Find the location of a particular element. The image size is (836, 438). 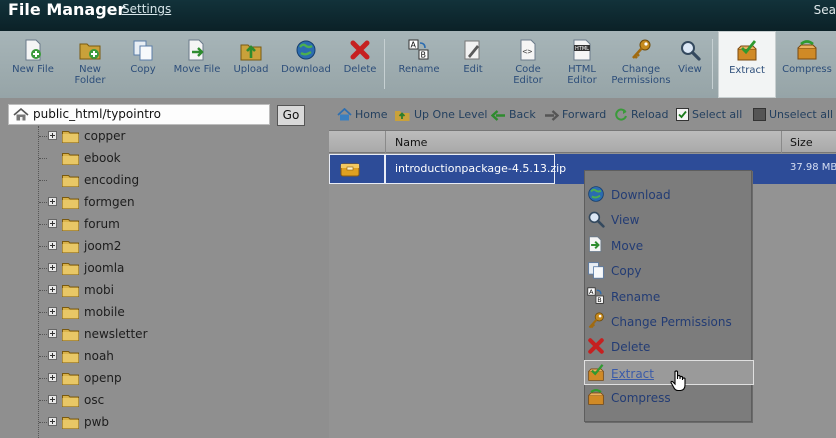

tree-item-encoding: encoding is located at coordinates (150, 181).